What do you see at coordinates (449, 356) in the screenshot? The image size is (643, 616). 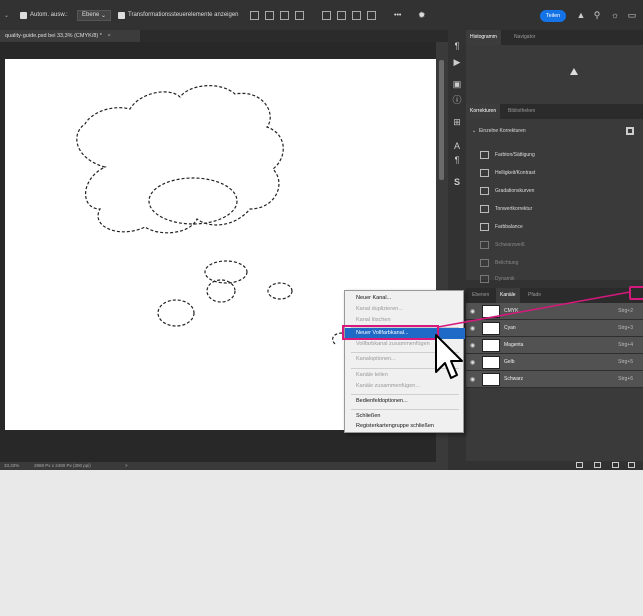 I see `mouse-pointer-icon` at bounding box center [449, 356].